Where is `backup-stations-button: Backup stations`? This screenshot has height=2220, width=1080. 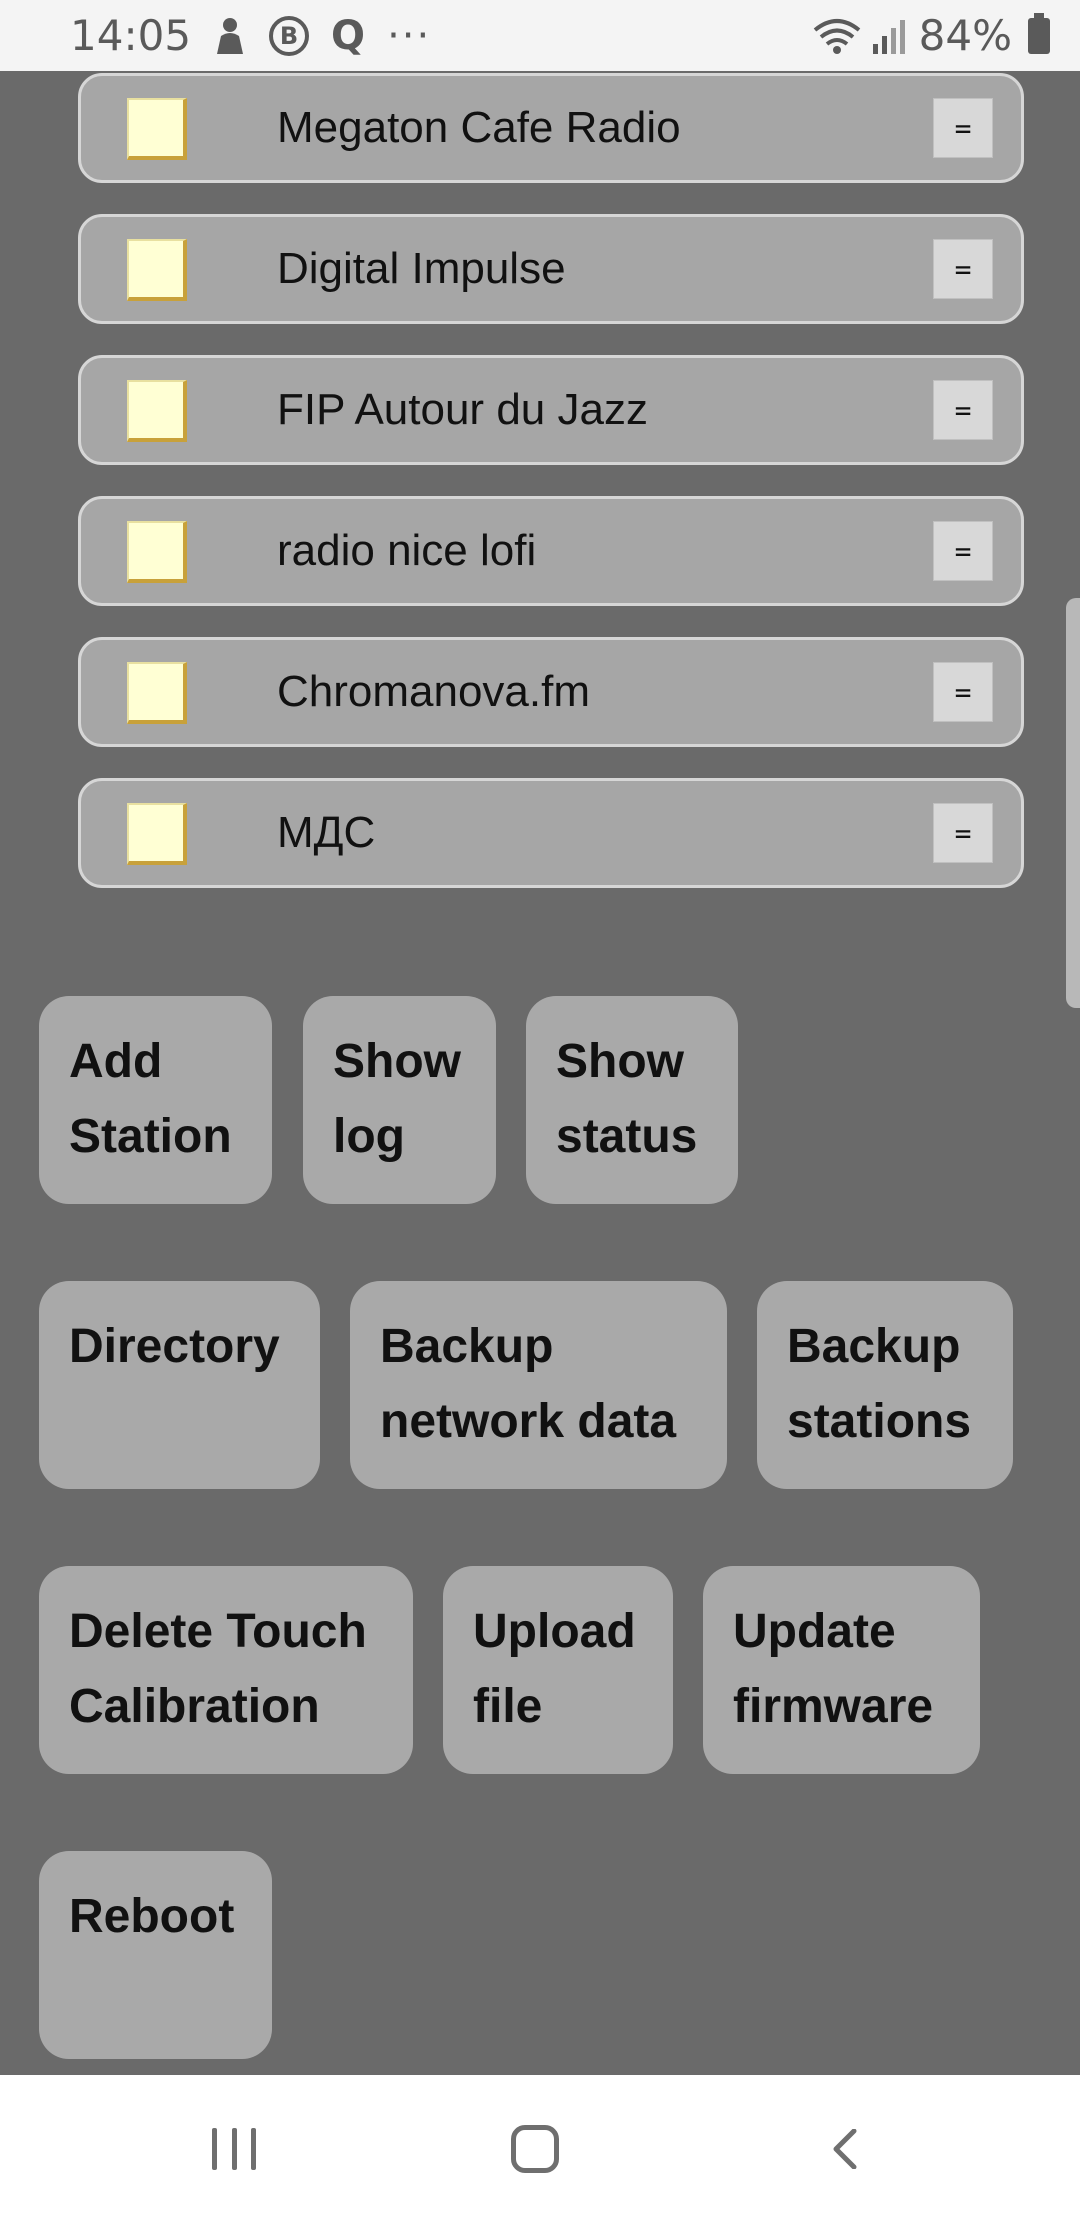 backup-stations-button: Backup stations is located at coordinates (885, 1385).